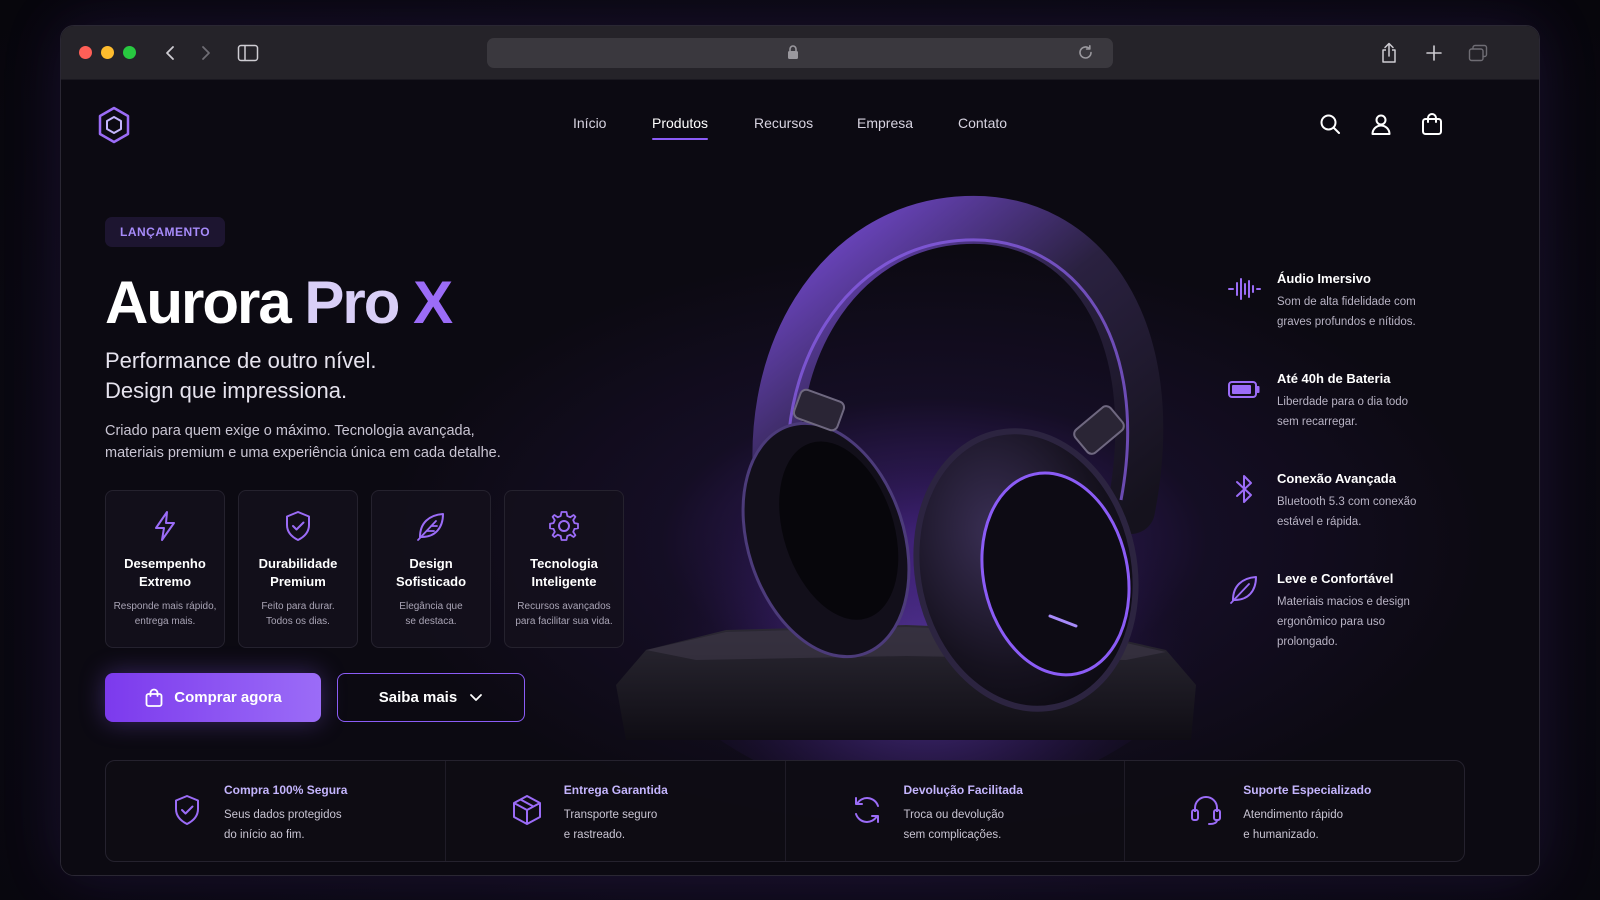  What do you see at coordinates (954, 825) in the screenshot?
I see `guarantee-desc: Troca ou devolução sem complicações.` at bounding box center [954, 825].